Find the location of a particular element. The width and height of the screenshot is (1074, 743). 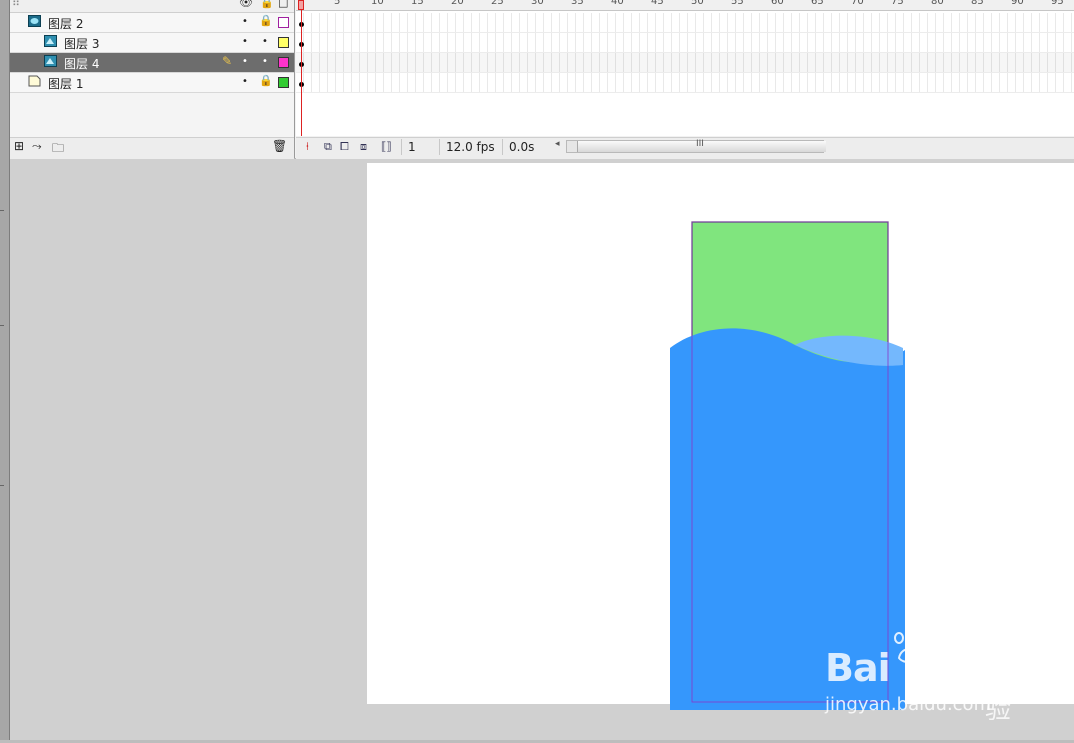

watermark-logo-text: du is located at coordinates (954, 673).